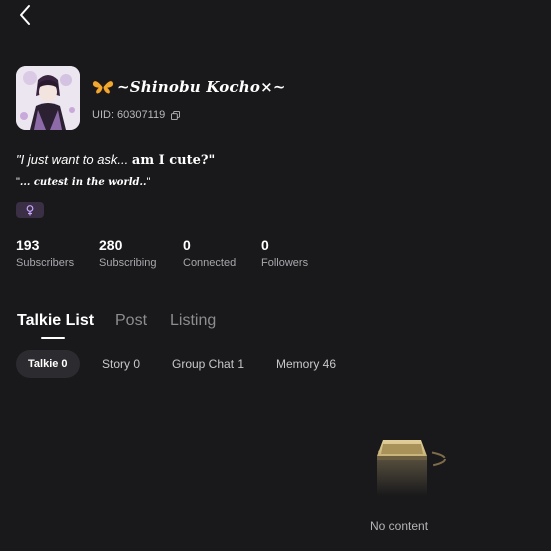  What do you see at coordinates (208, 364) in the screenshot?
I see `filter-chip-group-chat: Group Chat 1` at bounding box center [208, 364].